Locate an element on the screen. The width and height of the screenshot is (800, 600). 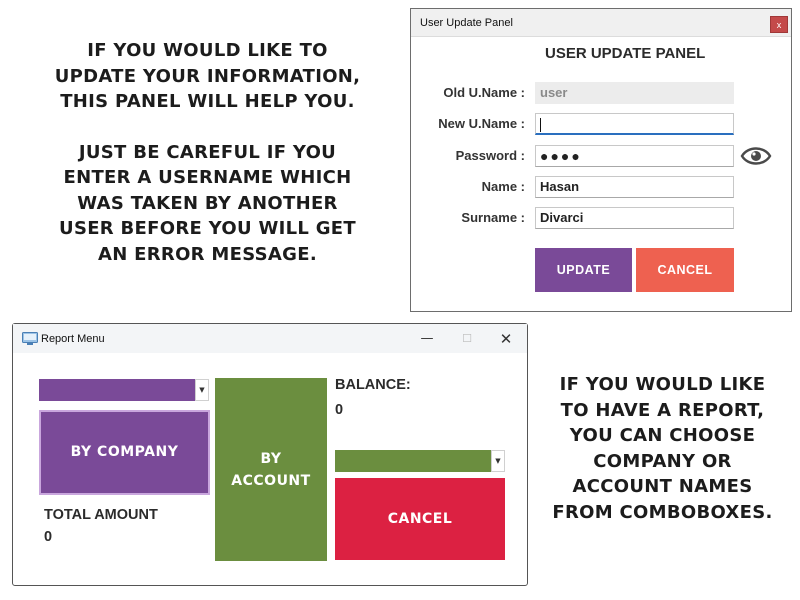
balance-value: 0 is located at coordinates (339, 410).